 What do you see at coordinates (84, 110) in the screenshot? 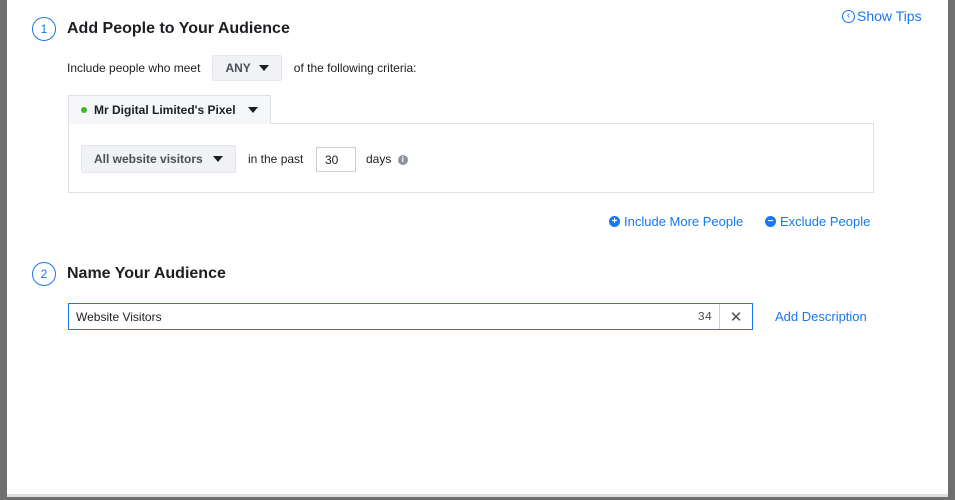
I see `pixel-status-icon` at bounding box center [84, 110].